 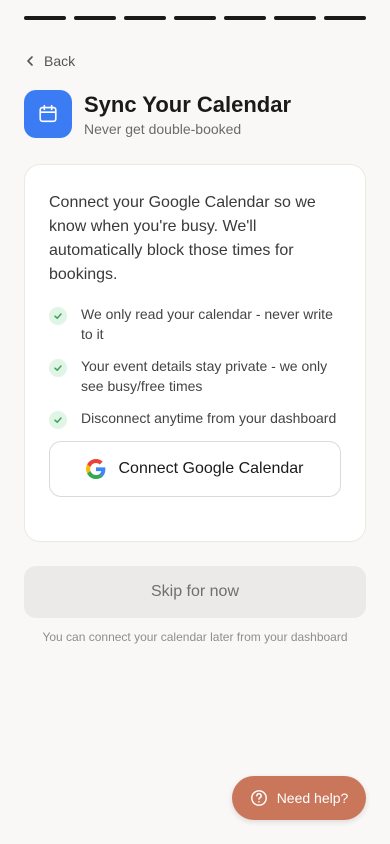 I want to click on chevron-left-icon, so click(x=30, y=61).